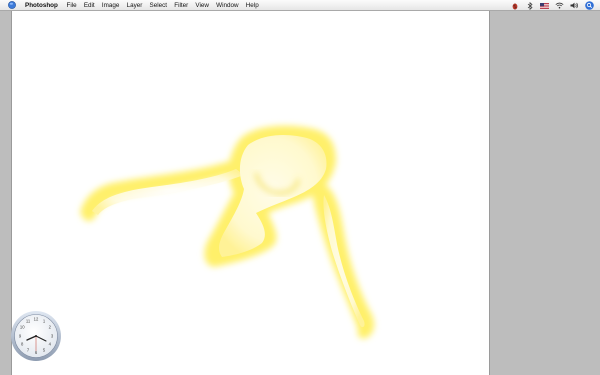  I want to click on clock-numeral-11: 11, so click(28, 321).